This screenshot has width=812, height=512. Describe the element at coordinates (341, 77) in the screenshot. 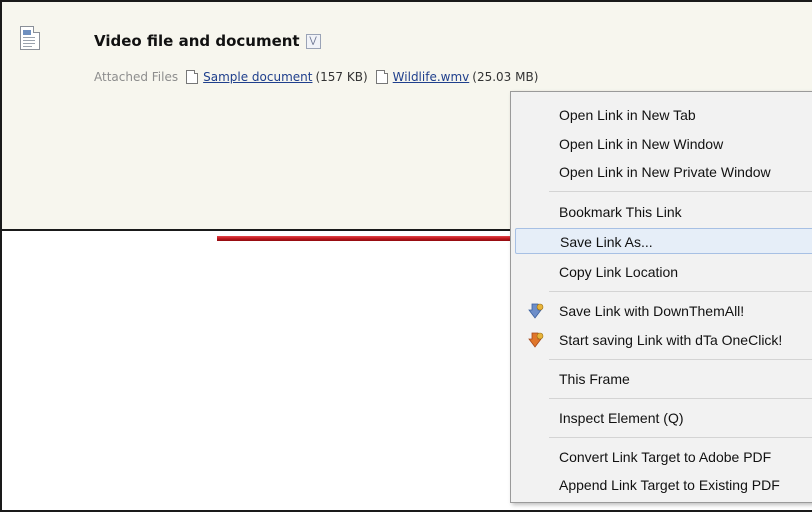

I see `attachment-size: (157 KB)` at that location.